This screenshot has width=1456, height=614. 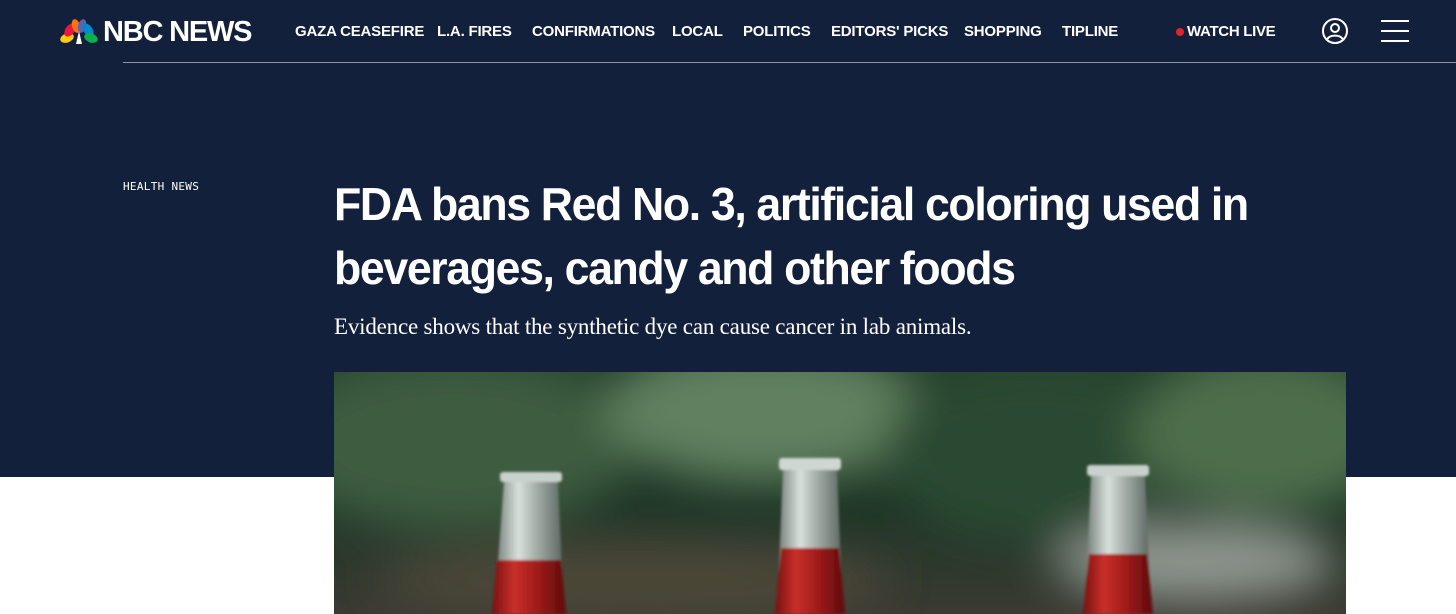 What do you see at coordinates (79, 31) in the screenshot?
I see `peacock-logo-icon` at bounding box center [79, 31].